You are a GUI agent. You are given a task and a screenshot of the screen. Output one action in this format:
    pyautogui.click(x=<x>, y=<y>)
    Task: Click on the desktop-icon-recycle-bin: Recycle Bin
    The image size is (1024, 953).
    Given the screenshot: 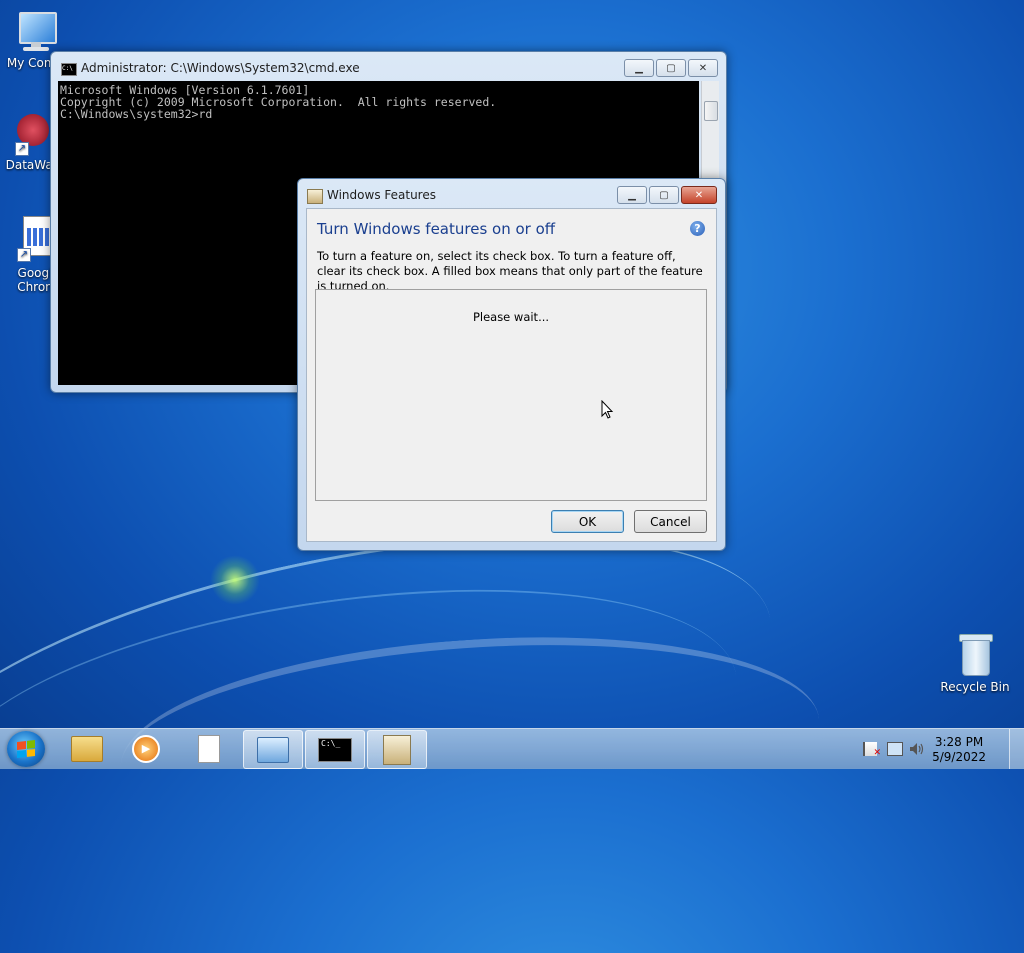 What is the action you would take?
    pyautogui.click(x=975, y=662)
    